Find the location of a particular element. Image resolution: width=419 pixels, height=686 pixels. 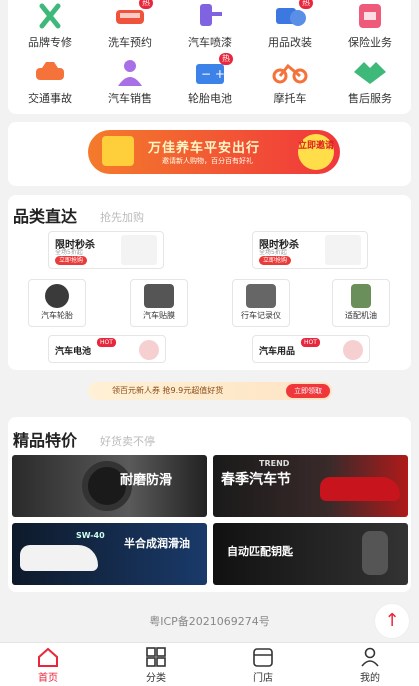

category-battery: 汽车电池 HOT is located at coordinates (107, 349).